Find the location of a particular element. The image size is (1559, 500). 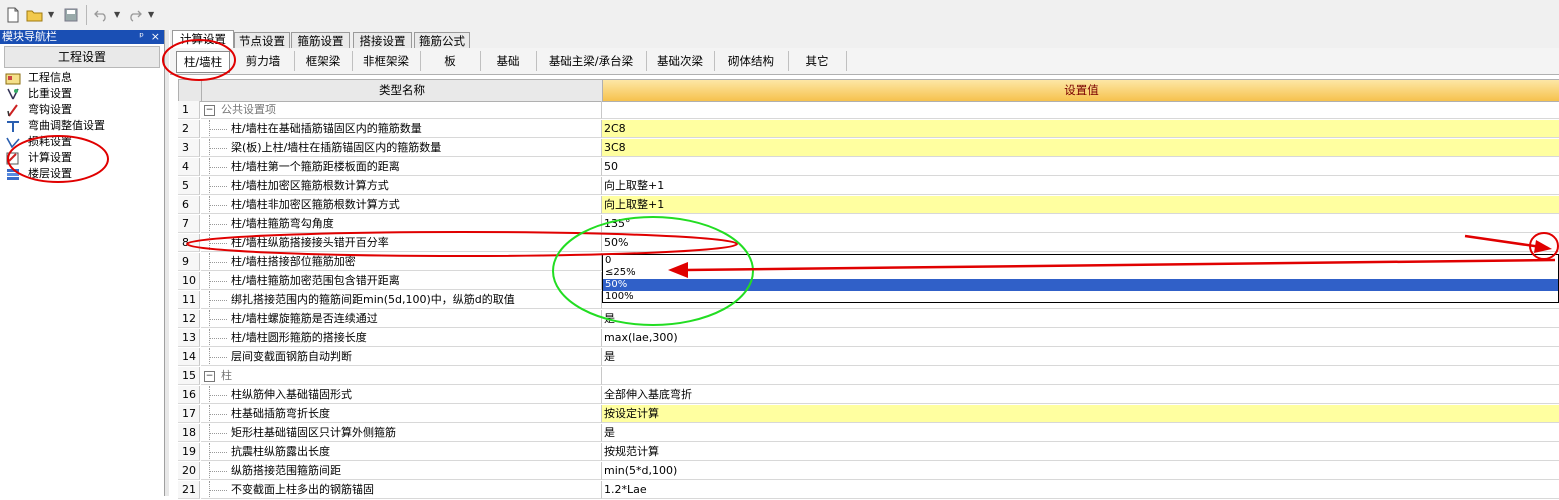

calc-icon is located at coordinates (13, 158).